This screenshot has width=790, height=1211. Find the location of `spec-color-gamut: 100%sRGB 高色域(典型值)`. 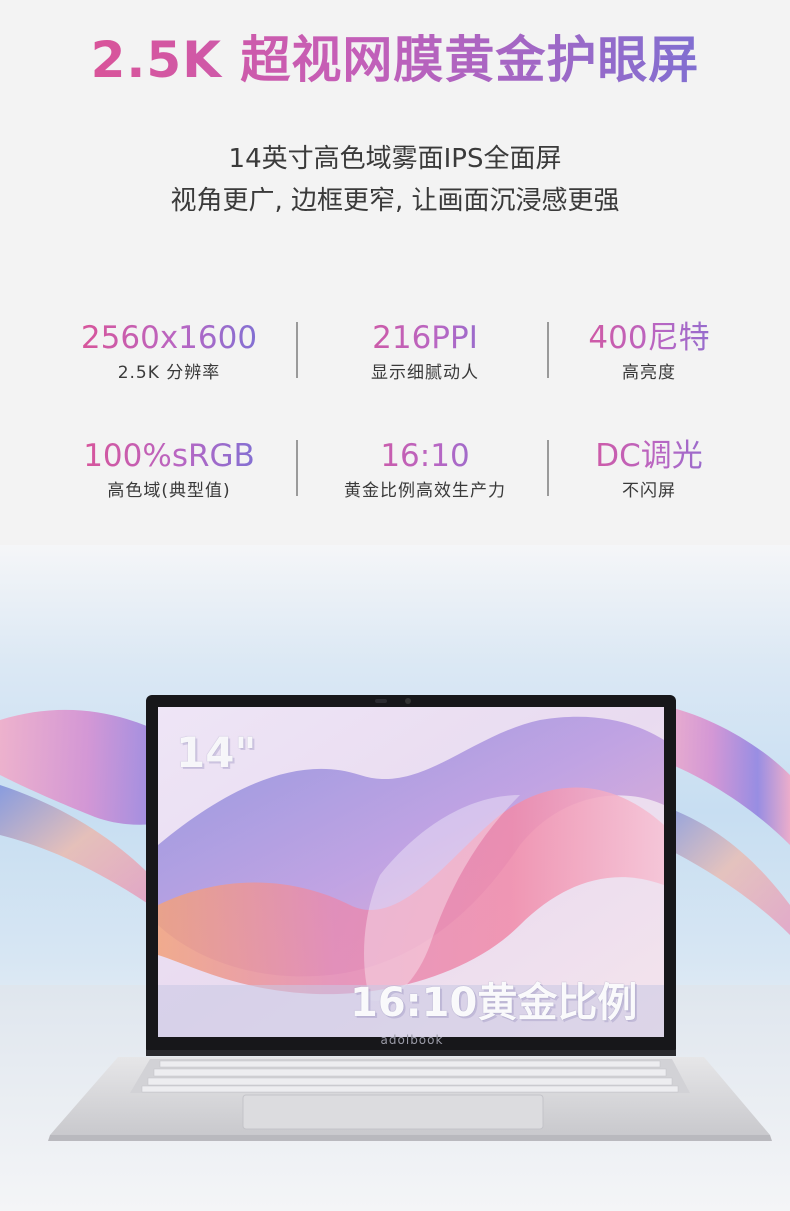

spec-color-gamut: 100%sRGB 高色域(典型值) is located at coordinates (169, 469).